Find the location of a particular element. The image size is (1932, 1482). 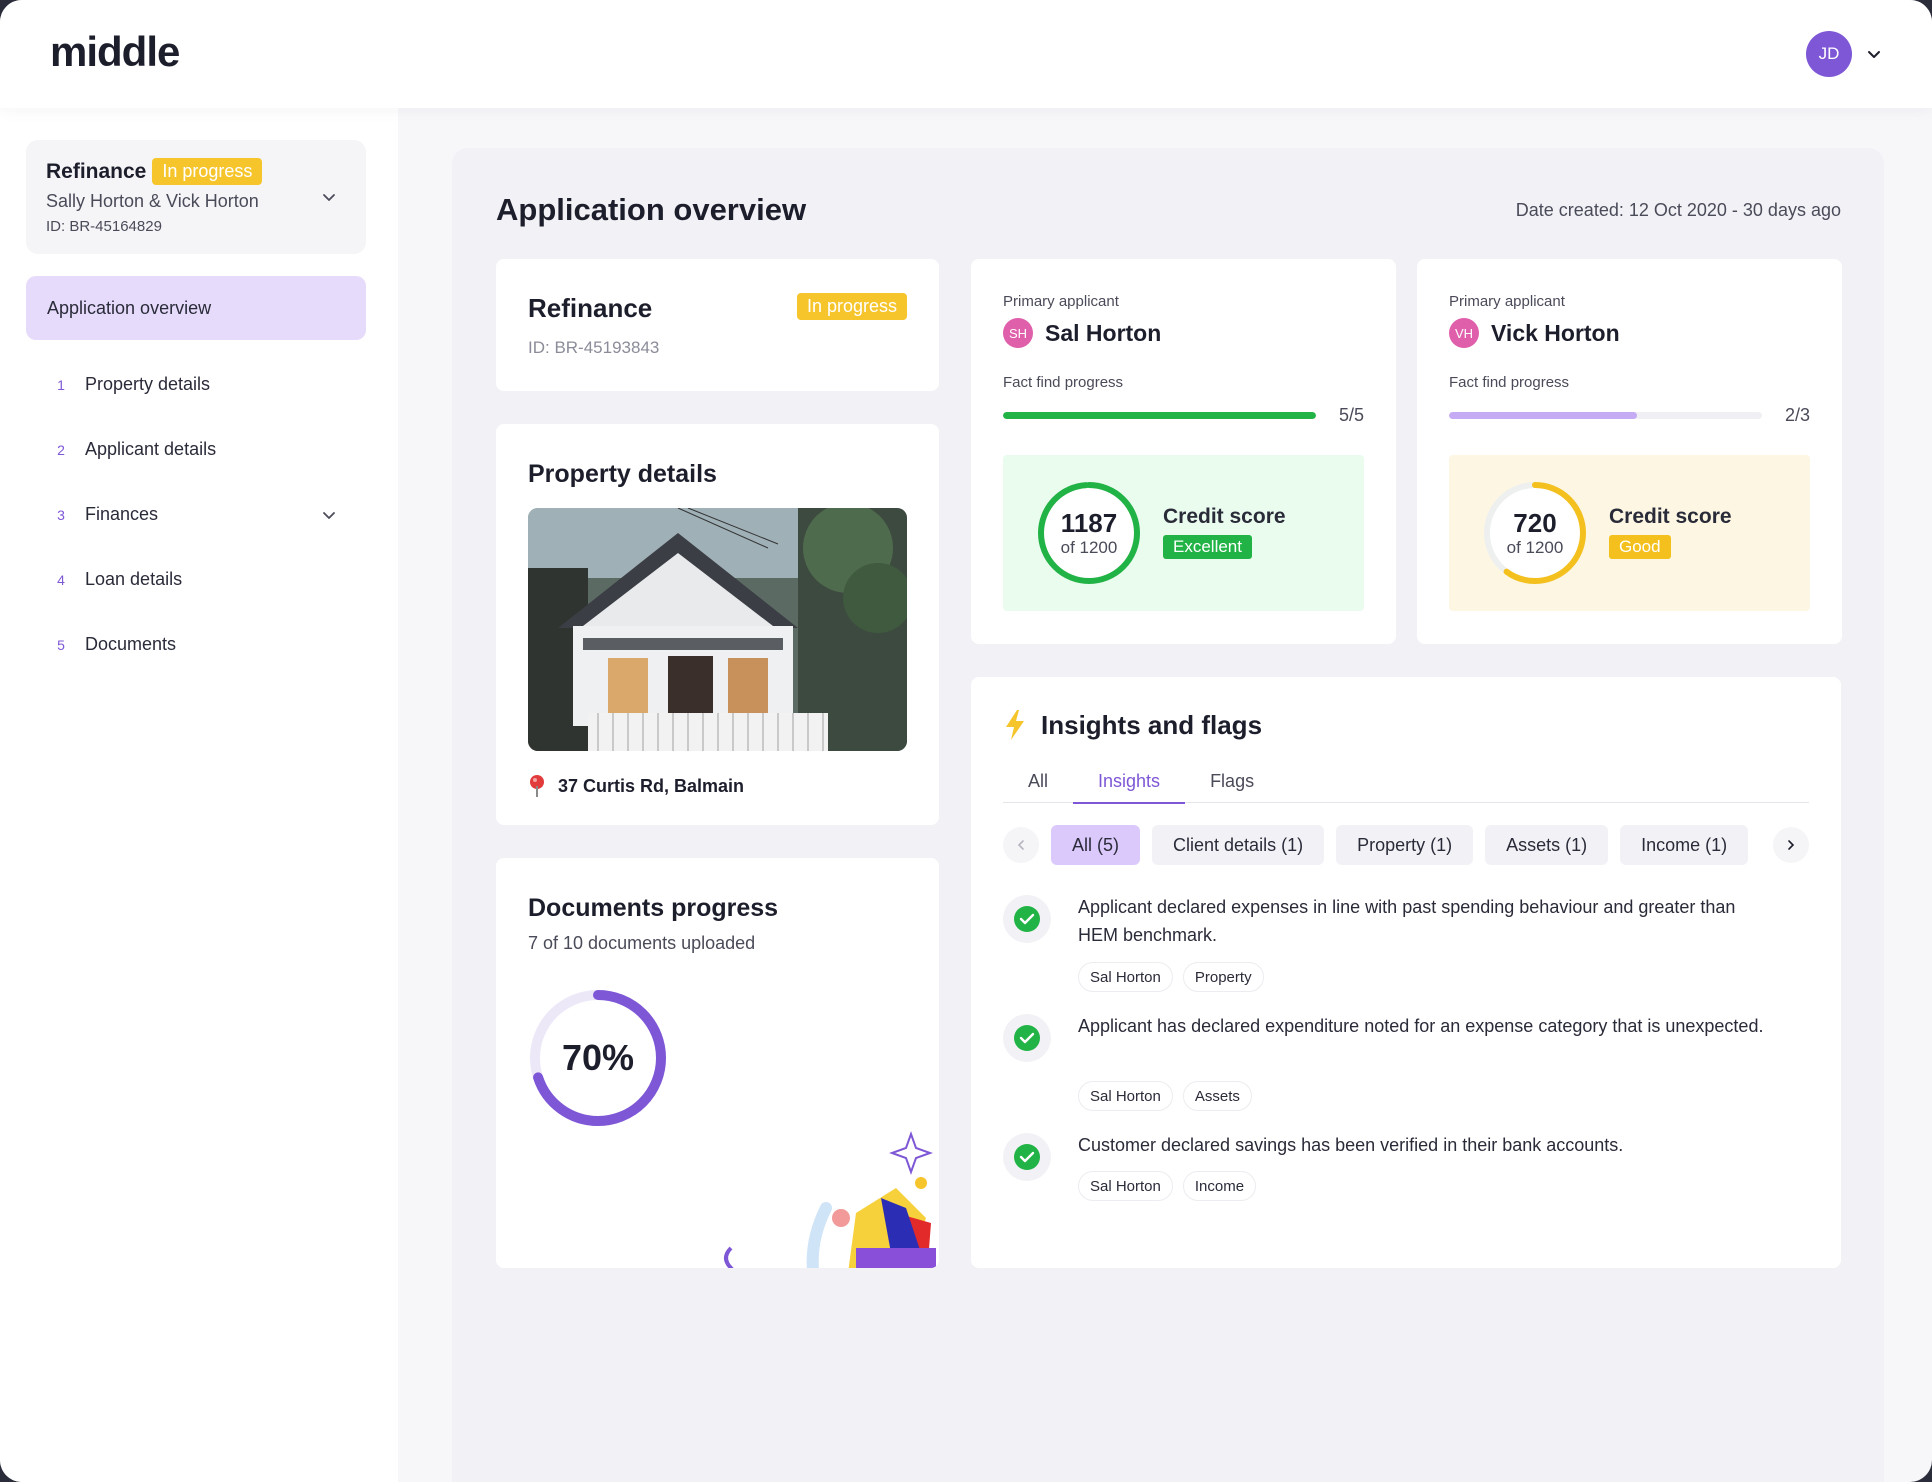

filter-chip-assets: Assets (1) is located at coordinates (1547, 845).